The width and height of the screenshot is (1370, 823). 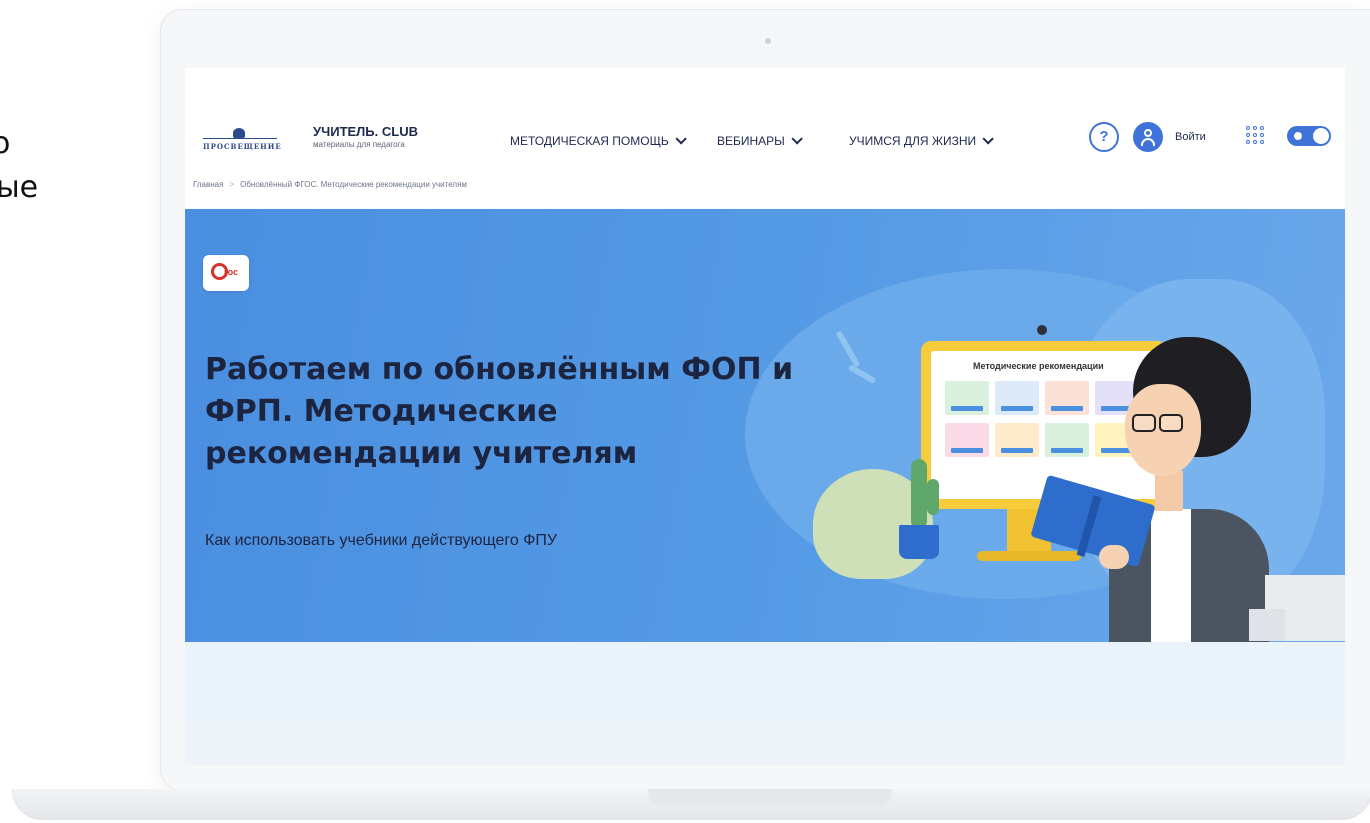 I want to click on slide-text-line-1: о, so click(x=5, y=143).